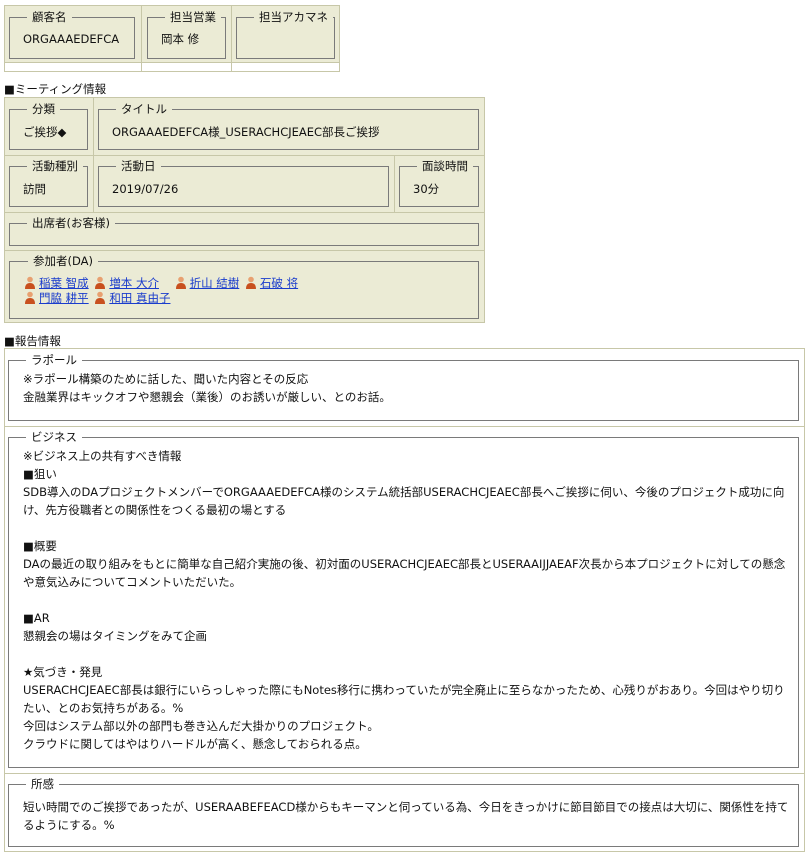 This screenshot has height=854, width=811. I want to click on sales-rep-value: 岡本 修, so click(180, 39).